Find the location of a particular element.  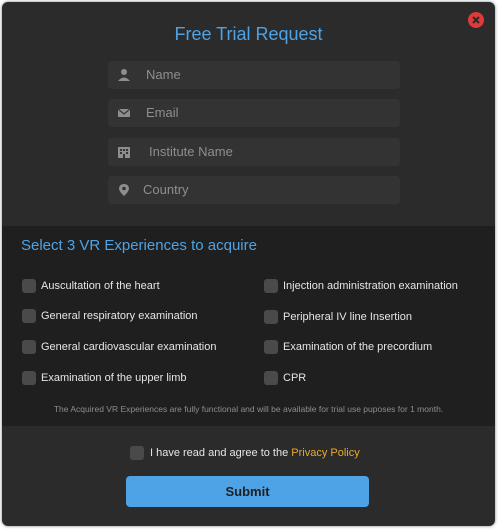

country-field: Country is located at coordinates (254, 190).